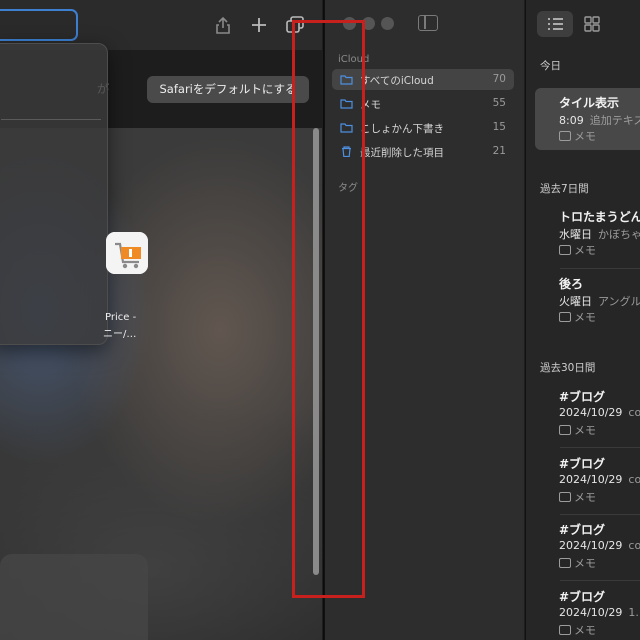  Describe the element at coordinates (589, 103) in the screenshot. I see `note-title: タイル表示` at that location.